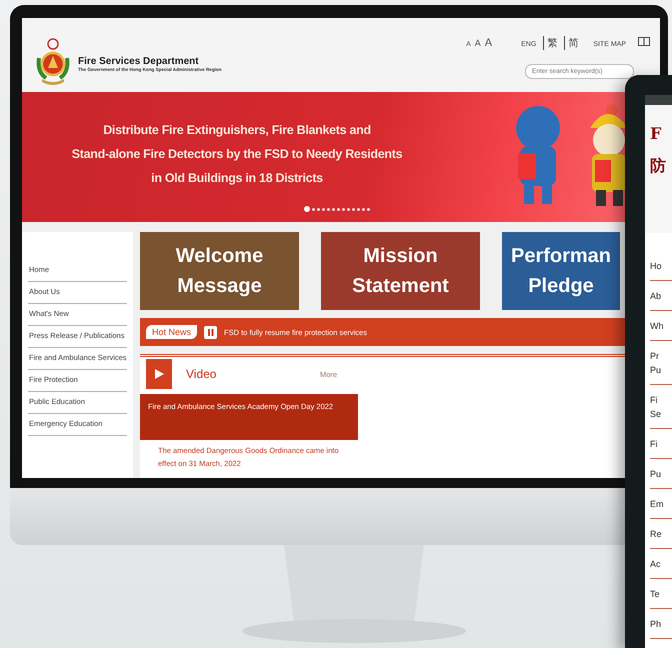 This screenshot has width=672, height=648. I want to click on tablet-menu-item: Re, so click(661, 534).